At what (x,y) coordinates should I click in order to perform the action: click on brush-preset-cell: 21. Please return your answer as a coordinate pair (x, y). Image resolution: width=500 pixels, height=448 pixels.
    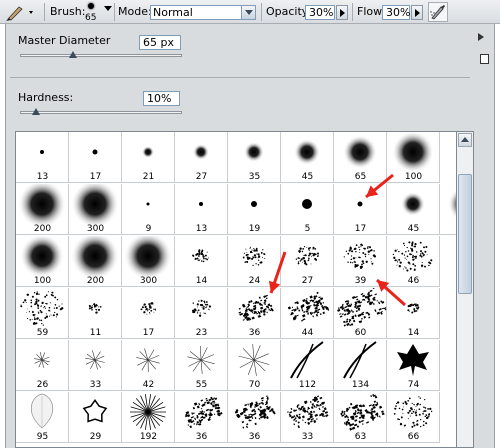
    Looking at the image, I should click on (148, 157).